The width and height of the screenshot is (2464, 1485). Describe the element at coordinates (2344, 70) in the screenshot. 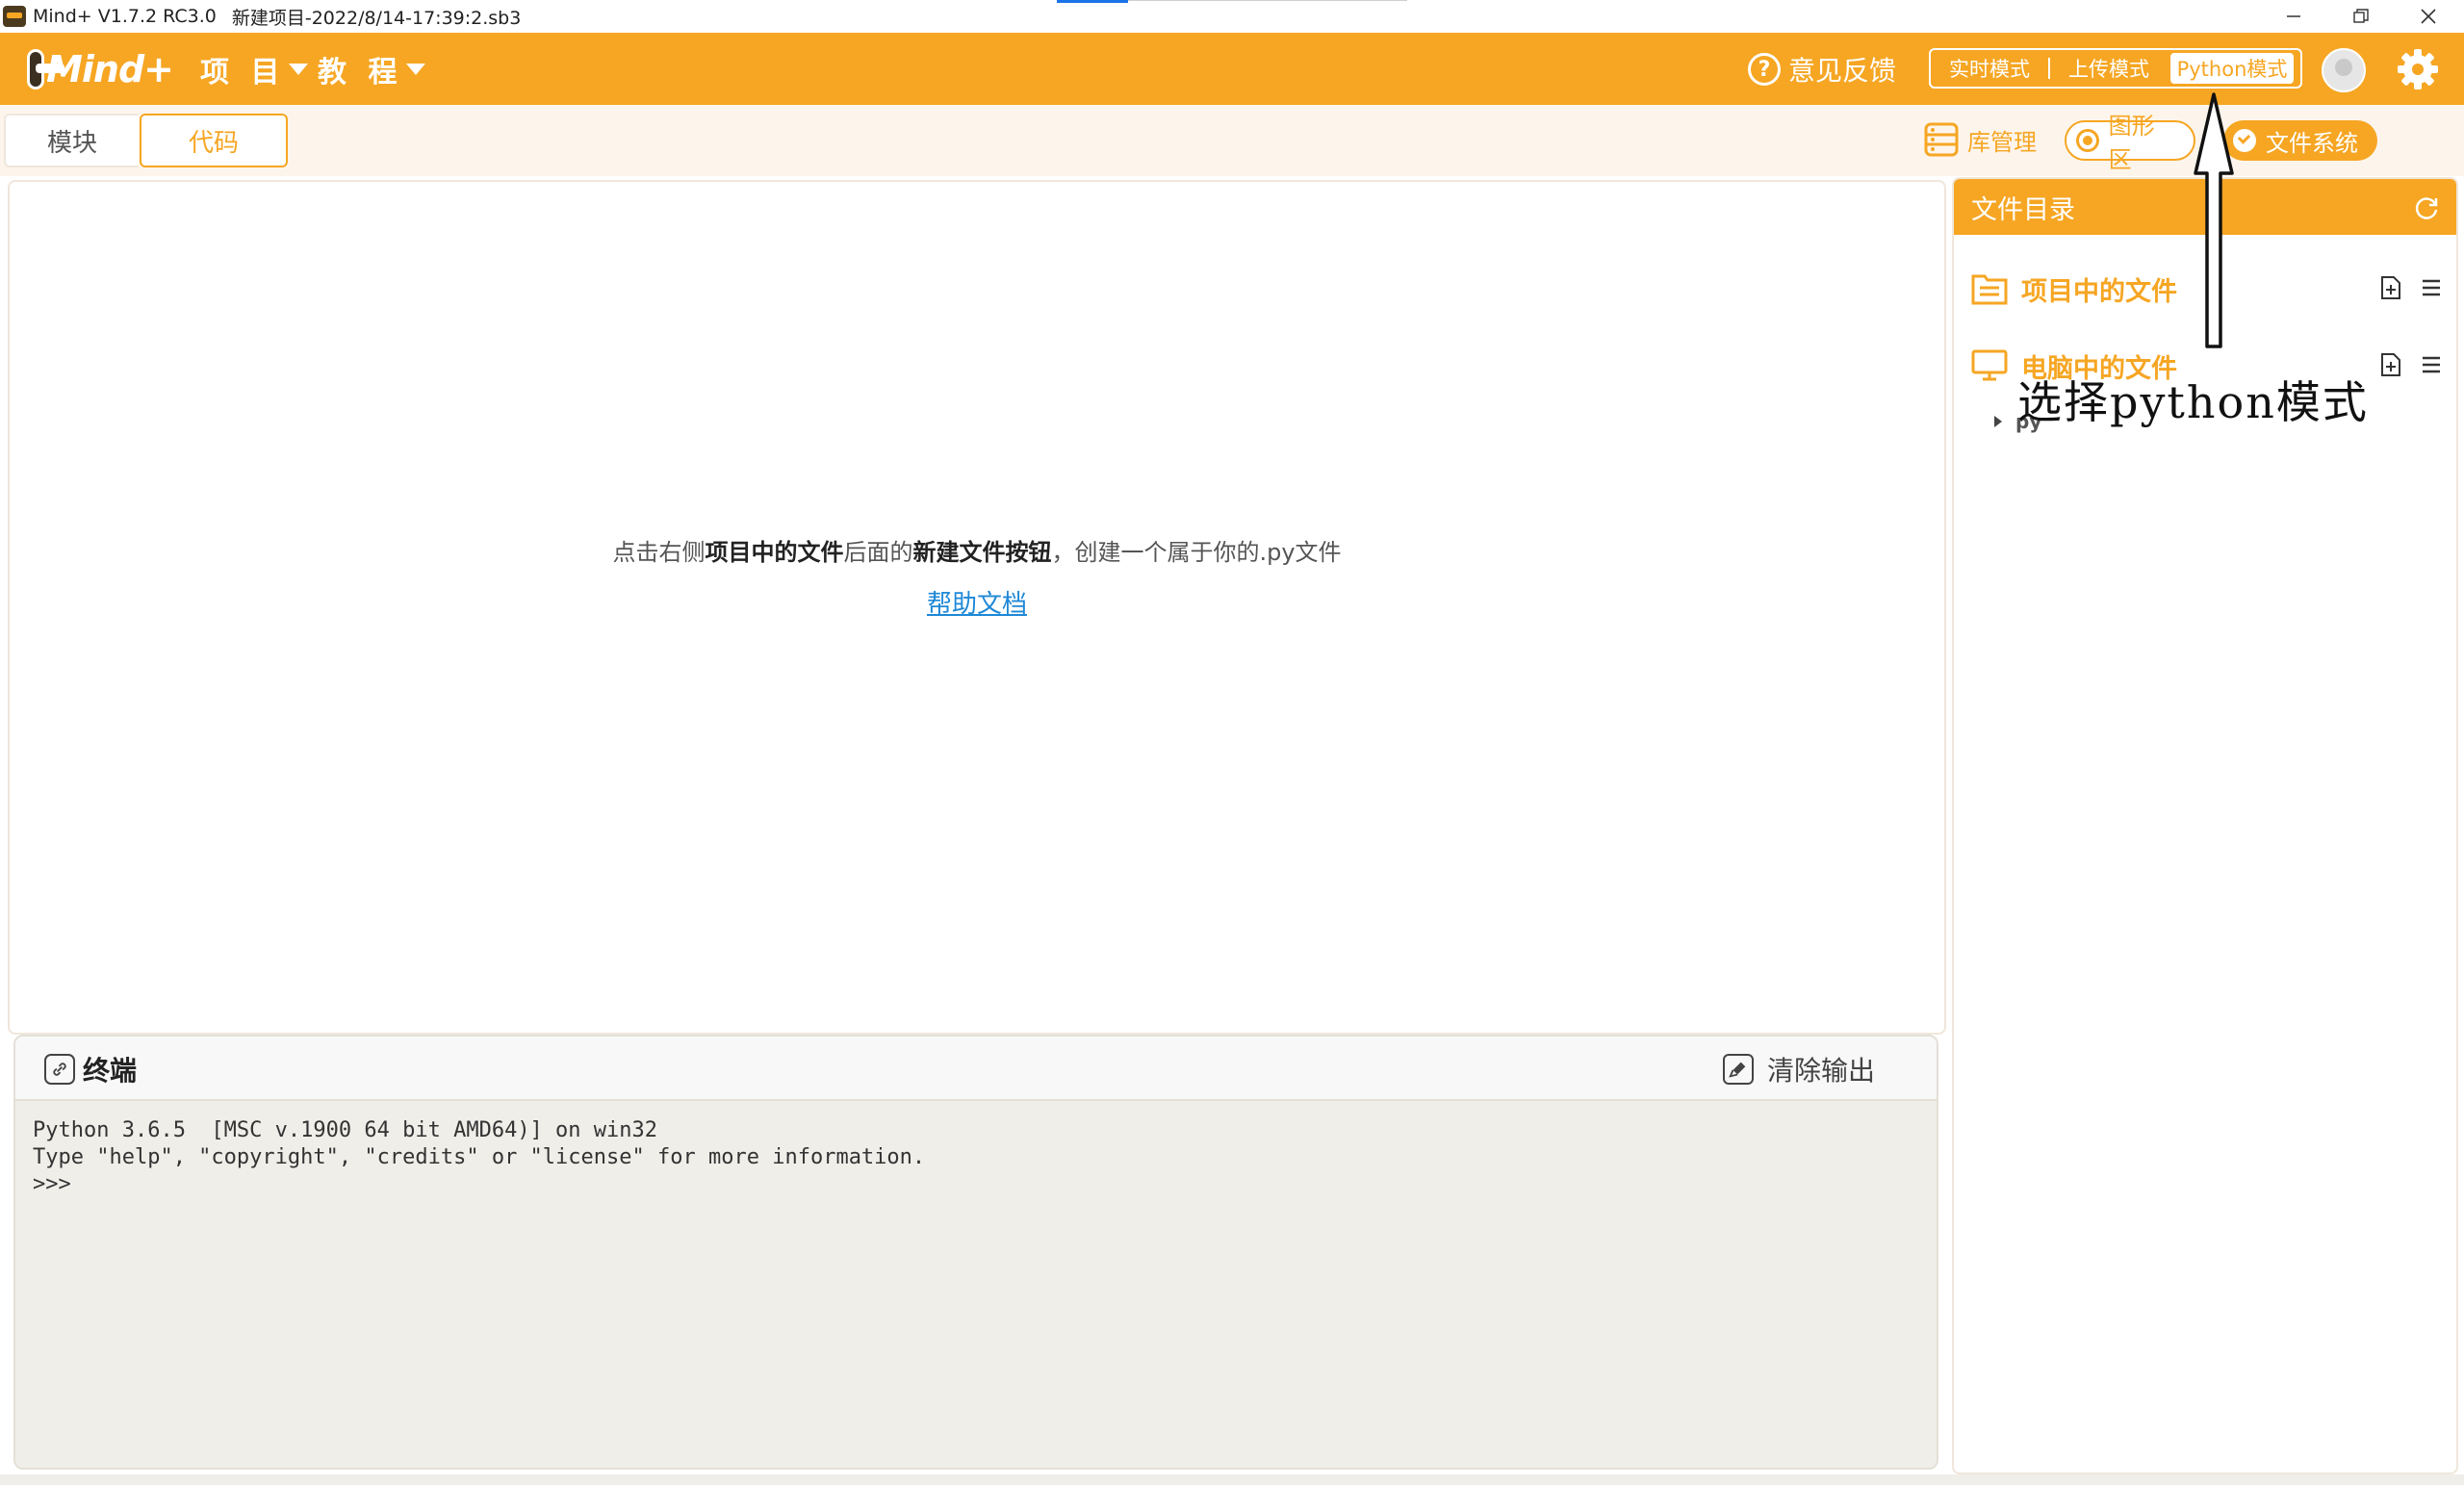

I see `avatar` at that location.